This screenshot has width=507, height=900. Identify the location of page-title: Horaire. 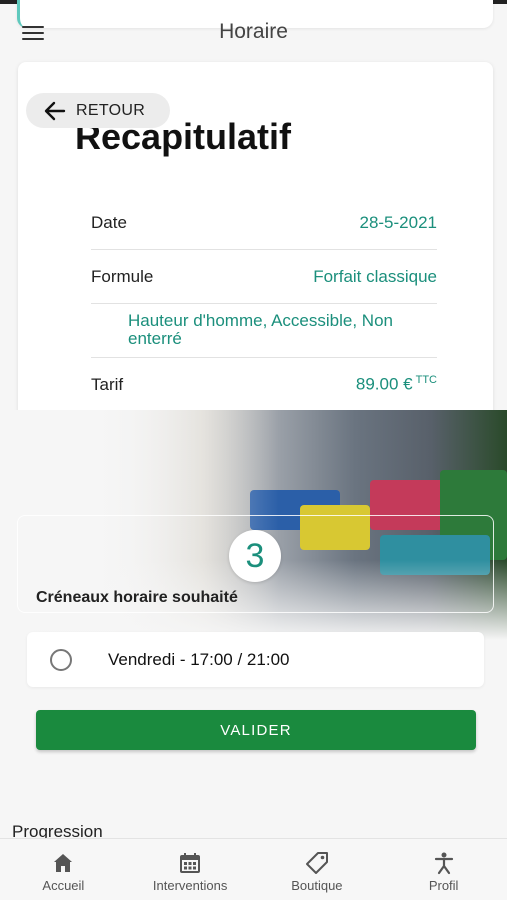
(253, 31).